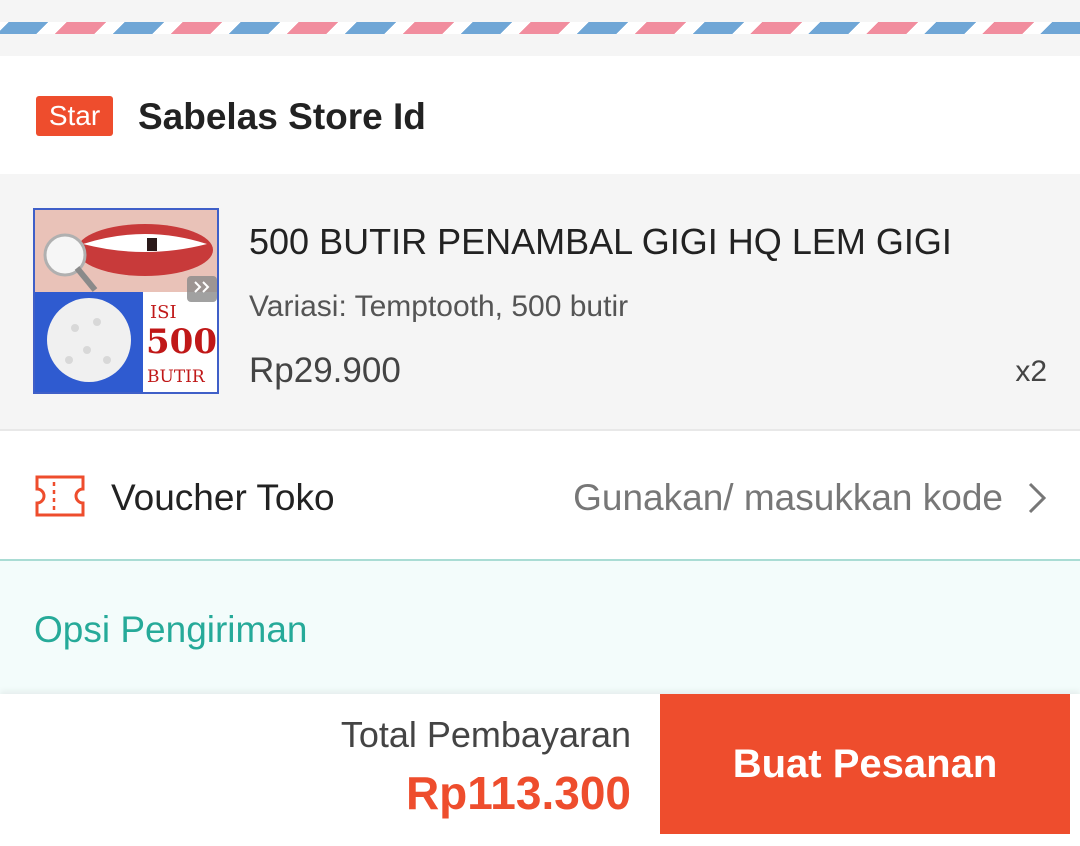 This screenshot has height=846, width=1080. I want to click on star-seller-badge: Star, so click(74, 116).